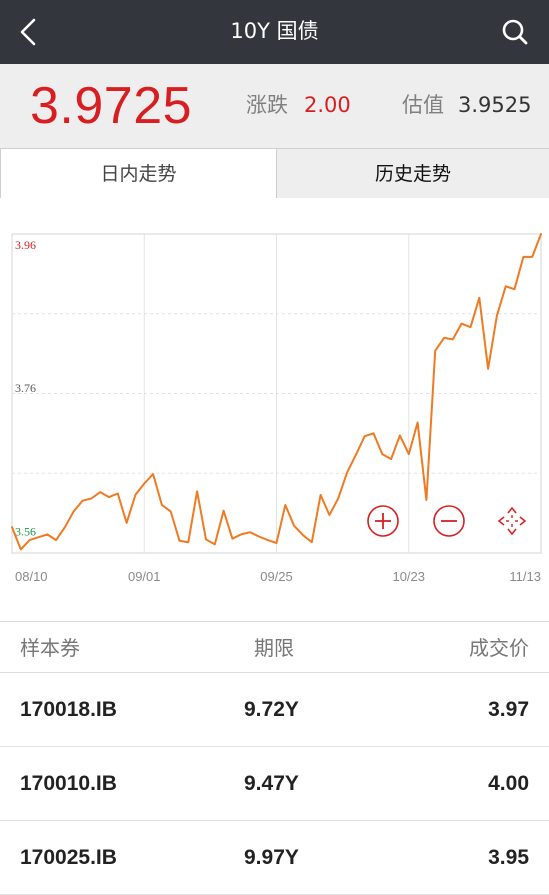 The image size is (549, 895). What do you see at coordinates (25, 245) in the screenshot?
I see `y-tick-label: 3.96` at bounding box center [25, 245].